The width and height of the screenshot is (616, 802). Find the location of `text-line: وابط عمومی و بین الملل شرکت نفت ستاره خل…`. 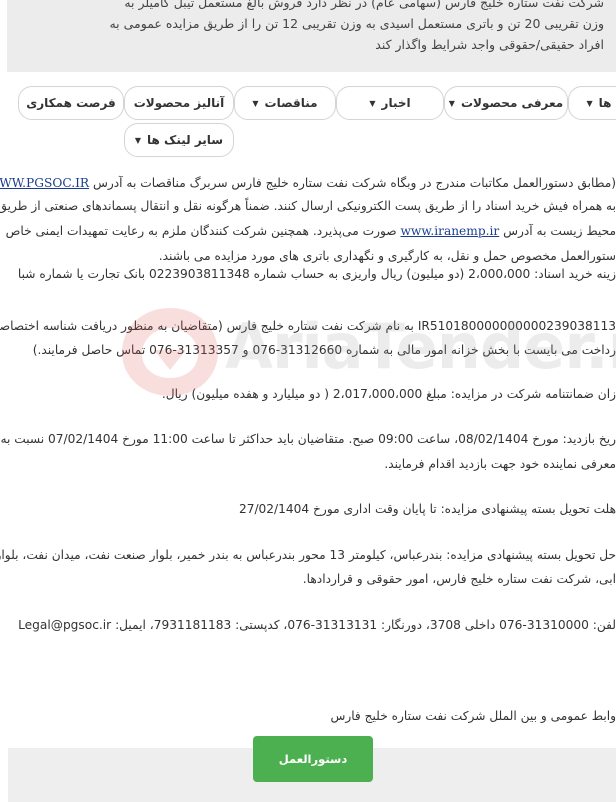

text-line: وابط عمومی و بین الملل شرکت نفت ستاره خل… is located at coordinates (473, 716).